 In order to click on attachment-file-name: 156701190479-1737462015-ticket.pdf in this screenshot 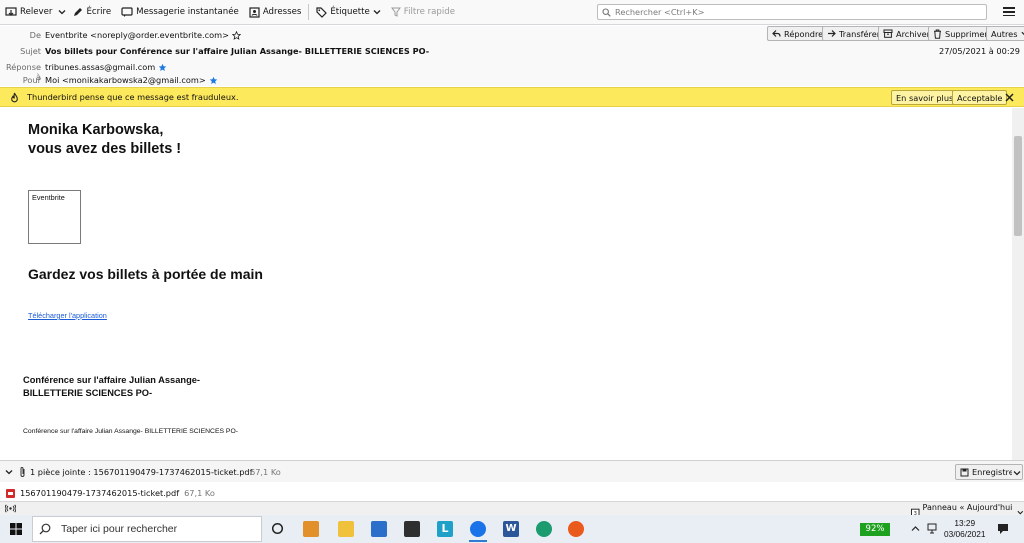, I will do `click(99, 493)`.